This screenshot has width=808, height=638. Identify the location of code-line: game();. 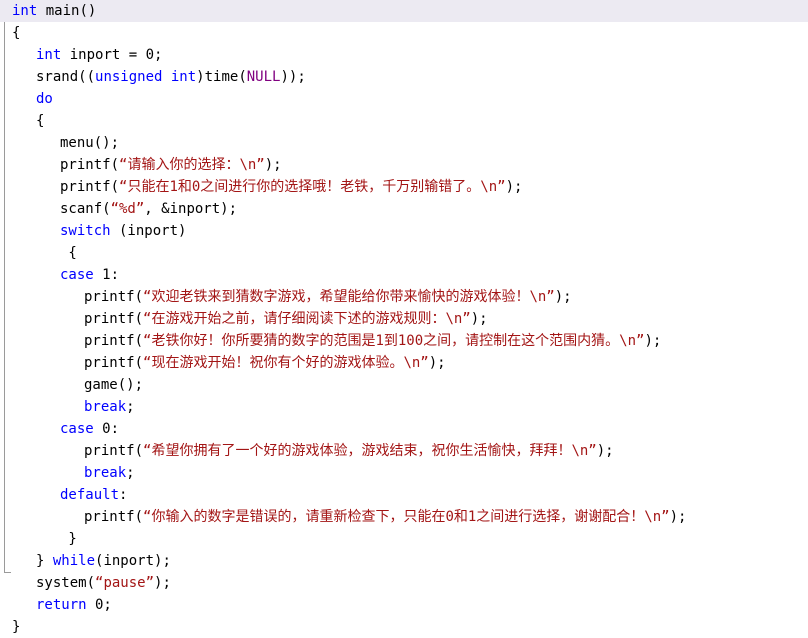
(404, 385).